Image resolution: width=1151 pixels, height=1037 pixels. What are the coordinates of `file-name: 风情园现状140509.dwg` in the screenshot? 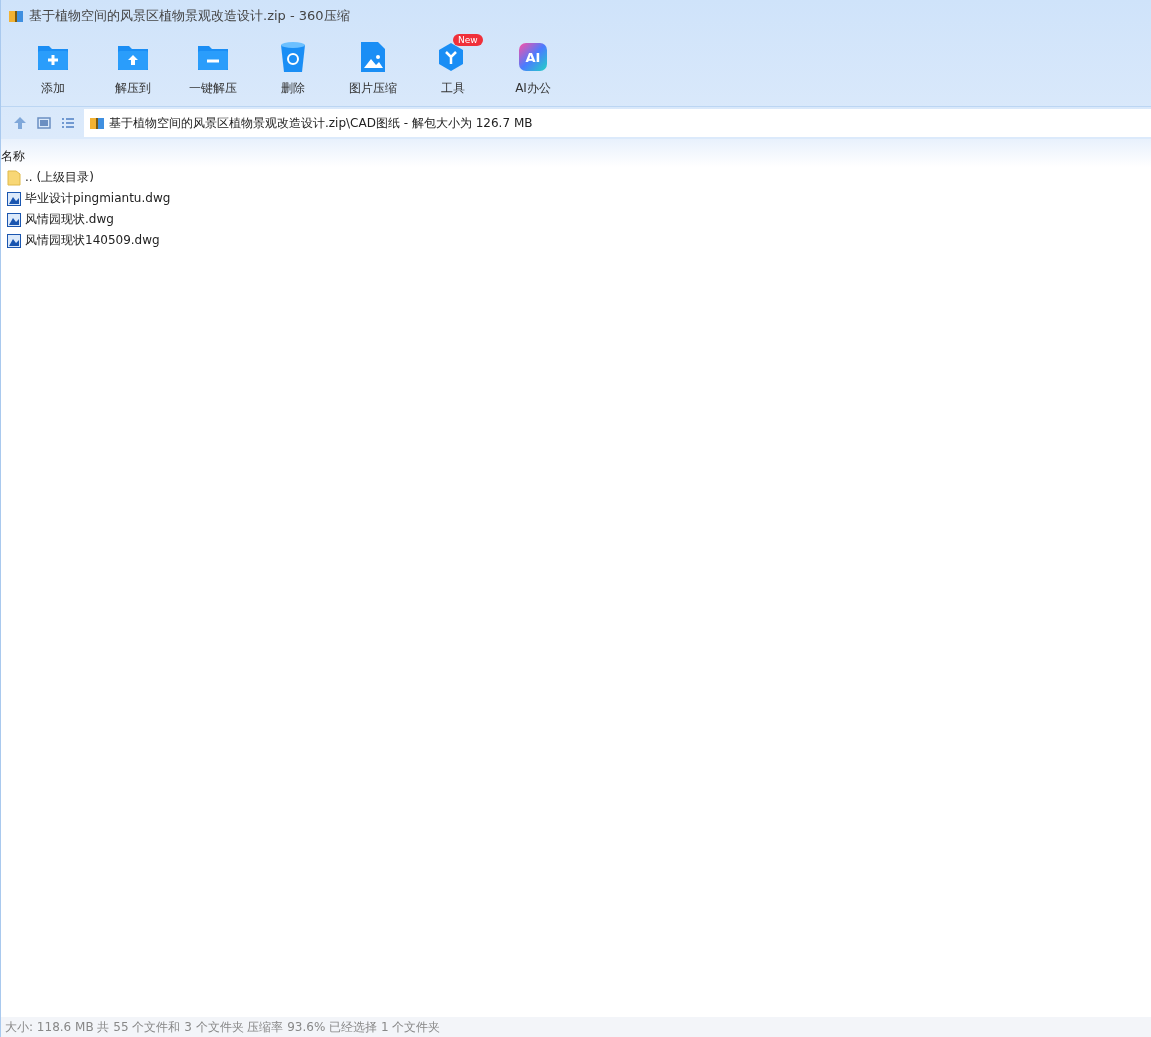 It's located at (92, 240).